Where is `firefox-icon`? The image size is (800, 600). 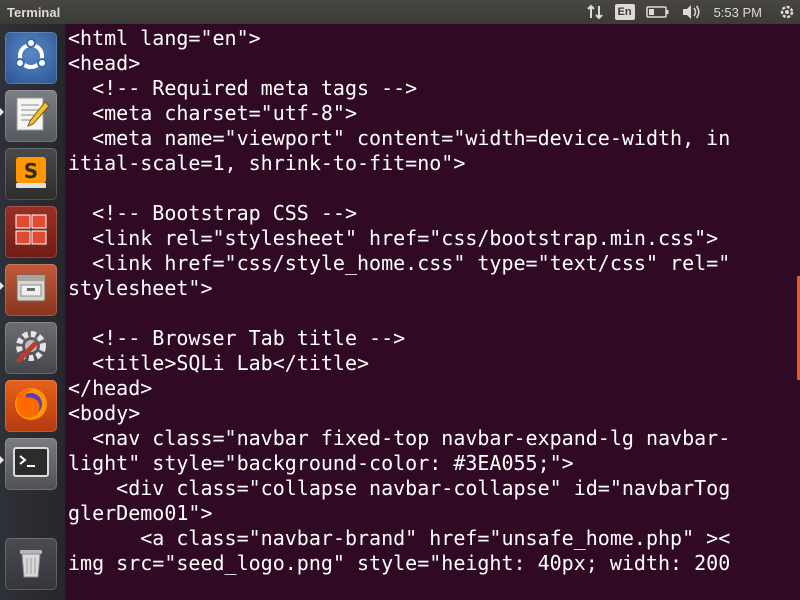 firefox-icon is located at coordinates (31, 406).